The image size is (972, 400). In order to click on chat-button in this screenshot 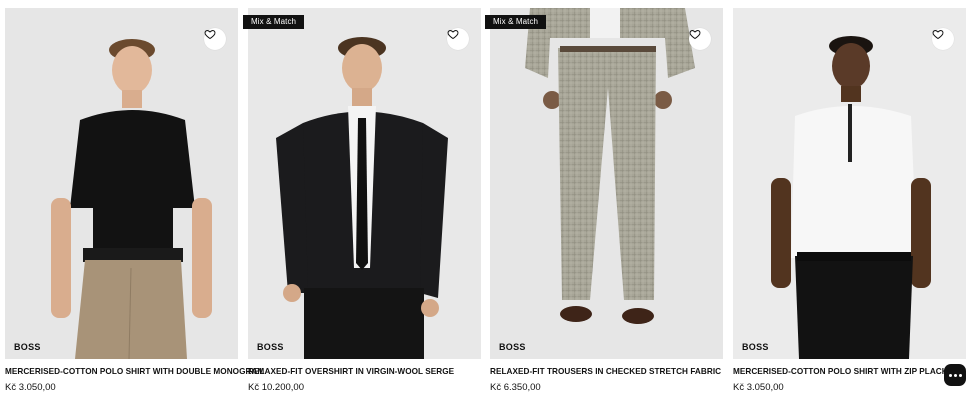, I will do `click(955, 375)`.